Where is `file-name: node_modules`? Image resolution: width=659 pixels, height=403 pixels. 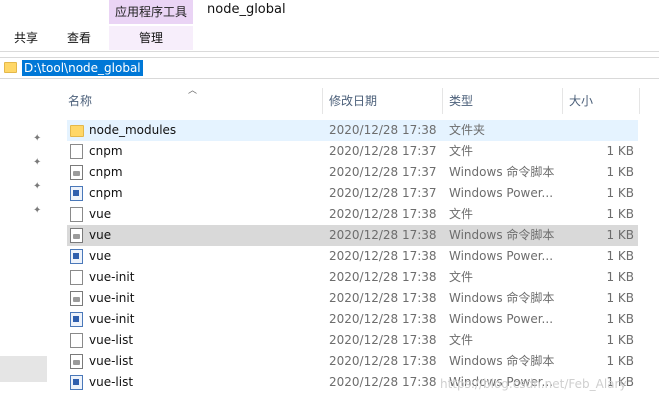
file-name: node_modules is located at coordinates (133, 130).